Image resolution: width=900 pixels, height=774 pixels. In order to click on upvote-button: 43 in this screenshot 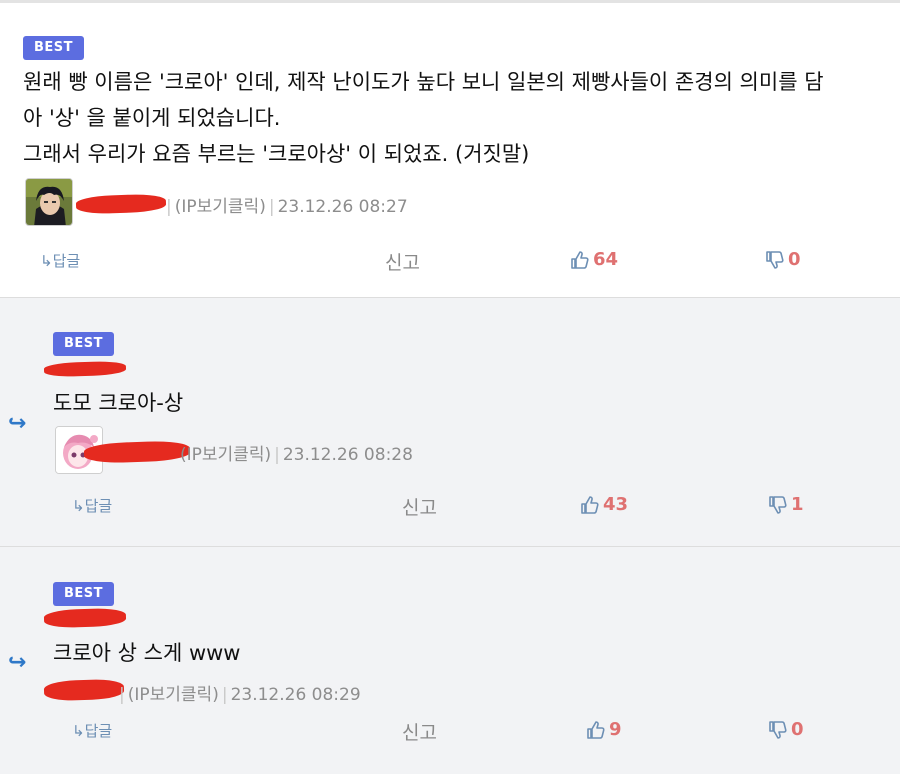, I will do `click(604, 504)`.